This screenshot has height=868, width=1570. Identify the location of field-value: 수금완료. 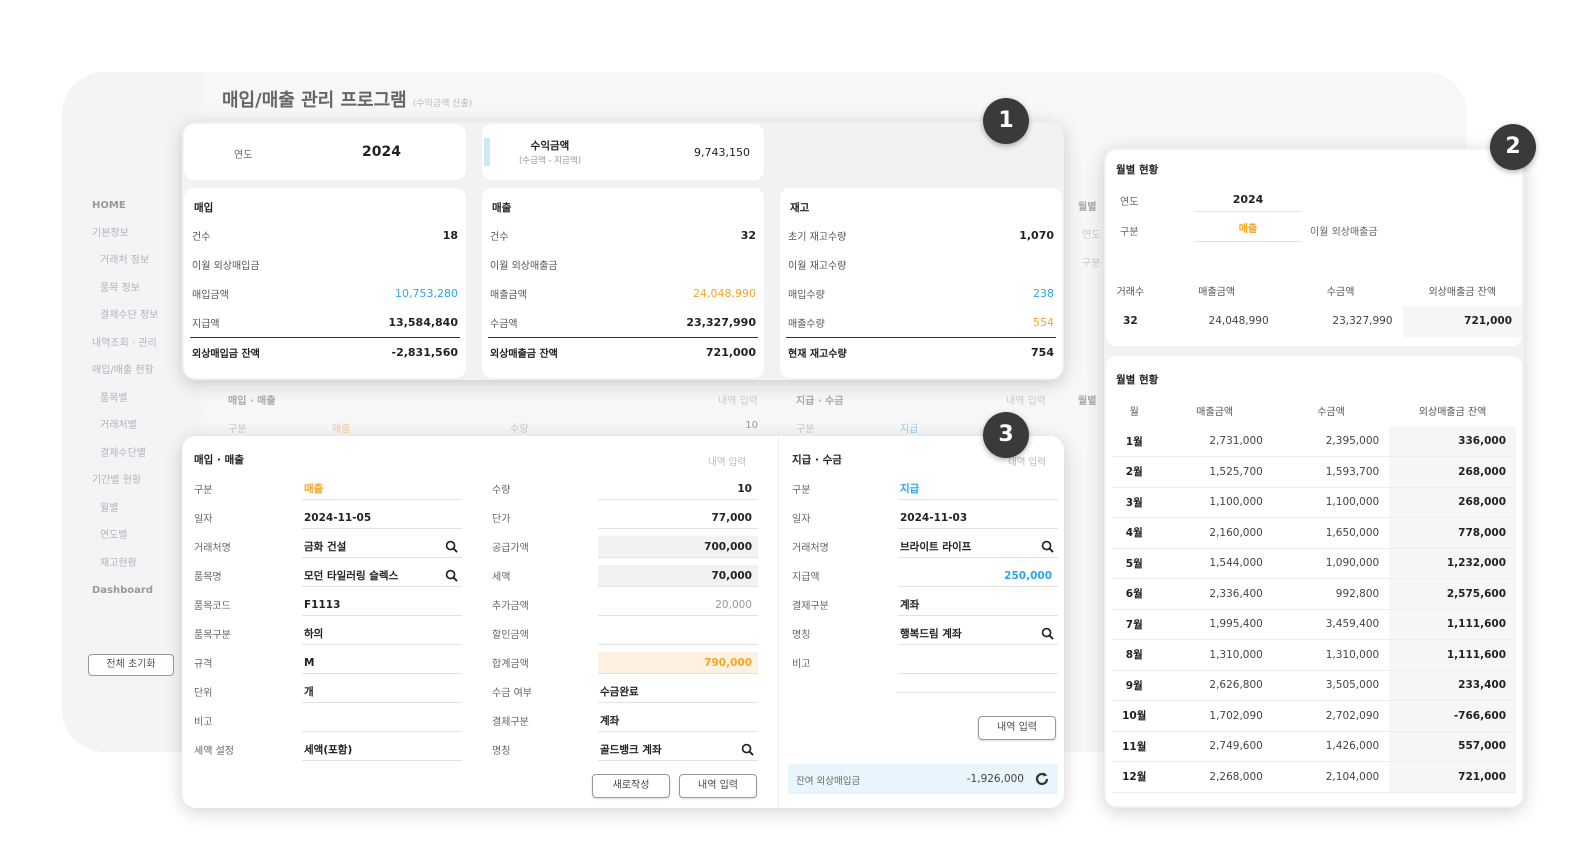
(678, 692).